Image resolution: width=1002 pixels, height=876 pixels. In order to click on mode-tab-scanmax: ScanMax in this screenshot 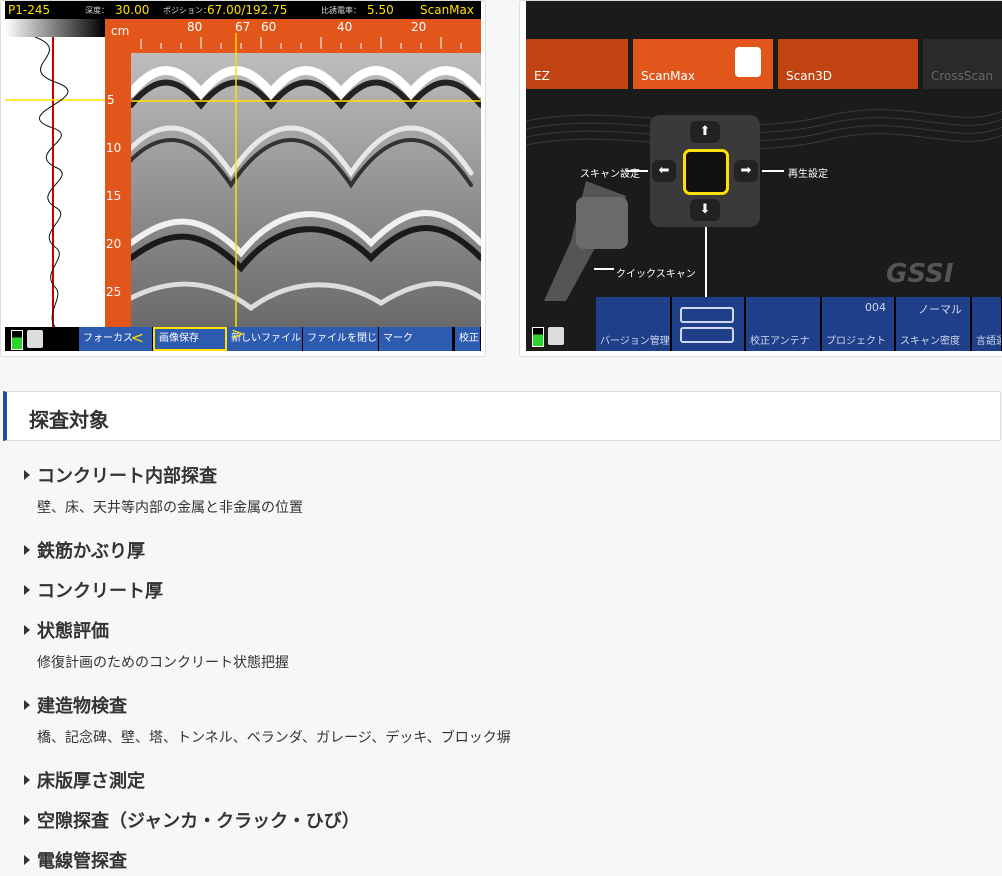, I will do `click(703, 64)`.